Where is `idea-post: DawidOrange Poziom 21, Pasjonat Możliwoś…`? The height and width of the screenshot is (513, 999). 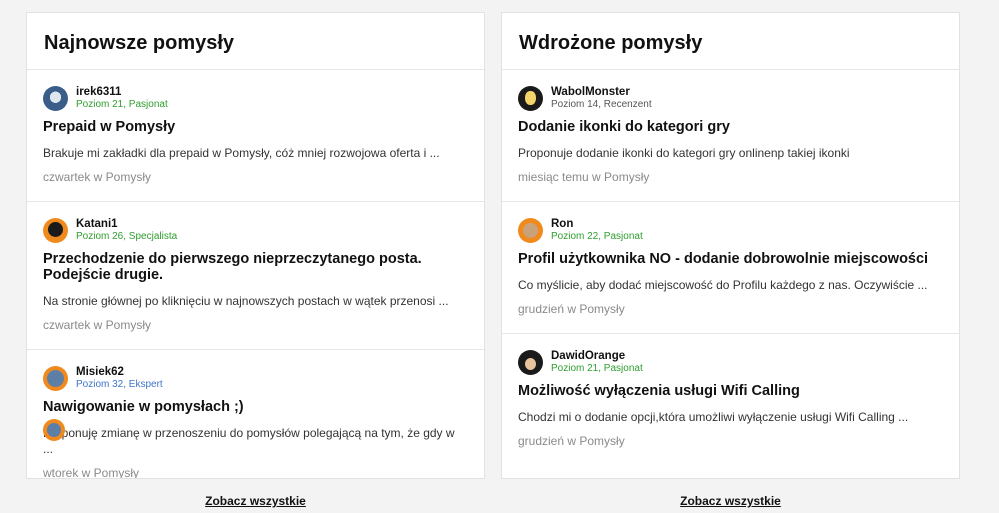 idea-post: DawidOrange Poziom 21, Pasjonat Możliwoś… is located at coordinates (730, 399).